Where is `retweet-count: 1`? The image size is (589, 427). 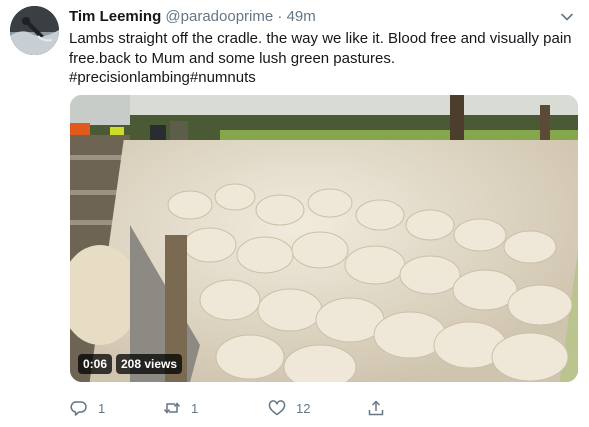 retweet-count: 1 is located at coordinates (195, 408).